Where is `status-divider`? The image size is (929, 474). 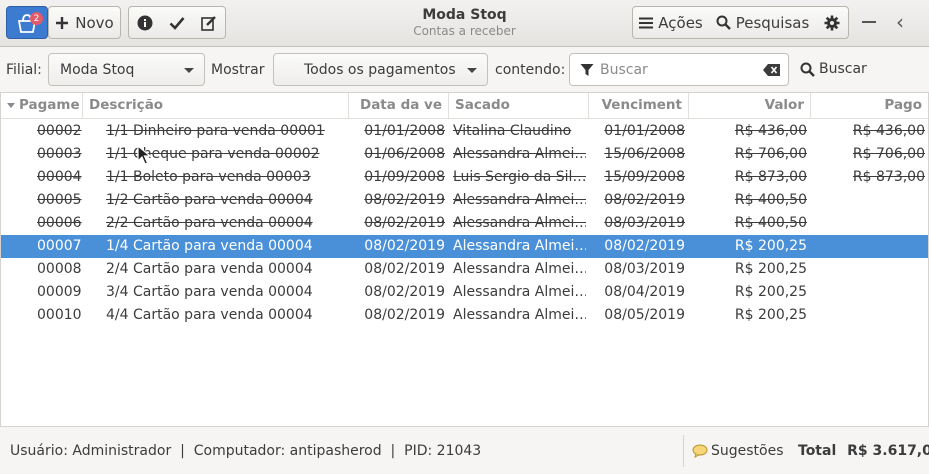 status-divider is located at coordinates (683, 451).